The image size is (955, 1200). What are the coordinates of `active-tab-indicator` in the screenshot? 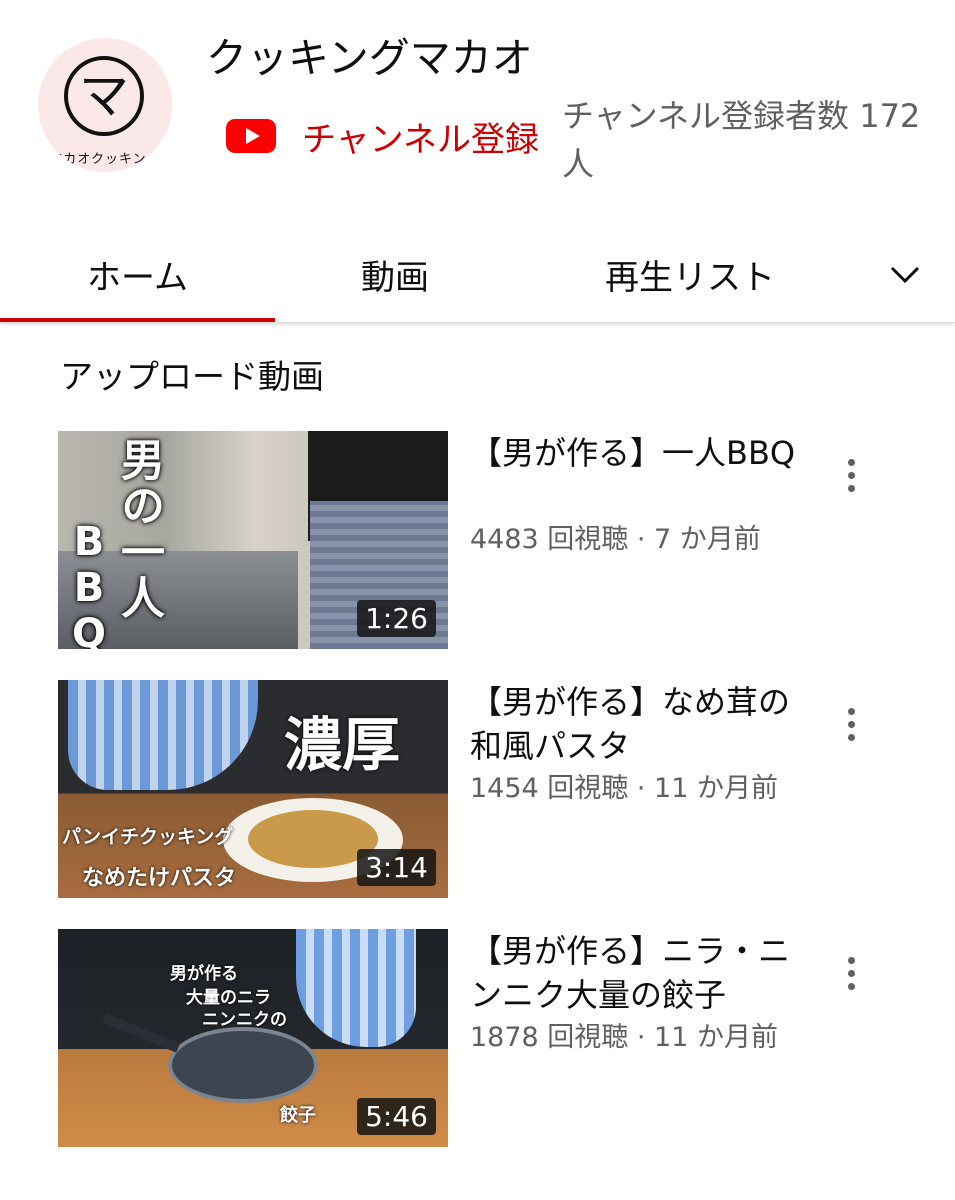 It's located at (137, 320).